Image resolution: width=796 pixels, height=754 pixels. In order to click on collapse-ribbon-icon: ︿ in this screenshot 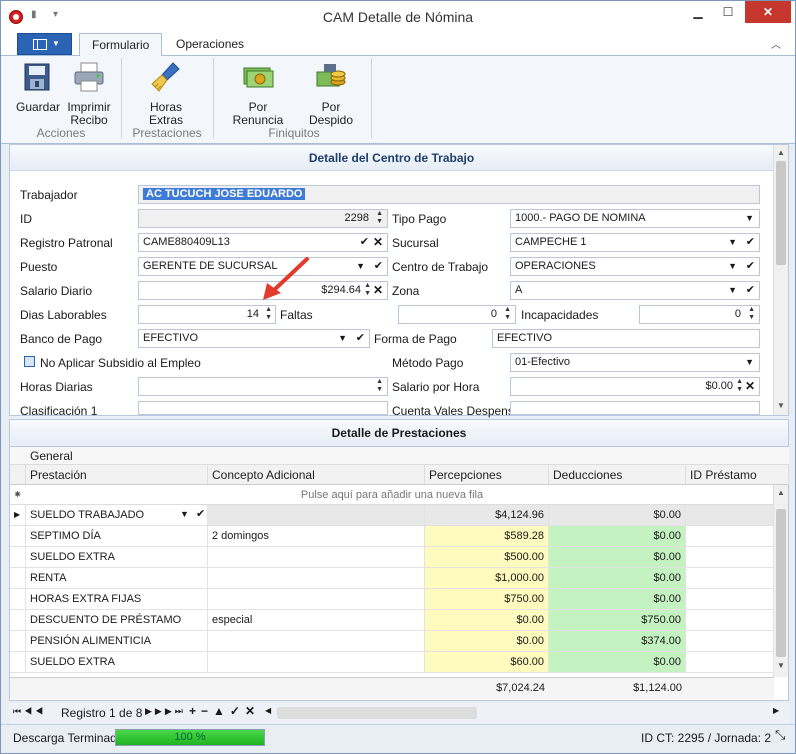, I will do `click(776, 43)`.